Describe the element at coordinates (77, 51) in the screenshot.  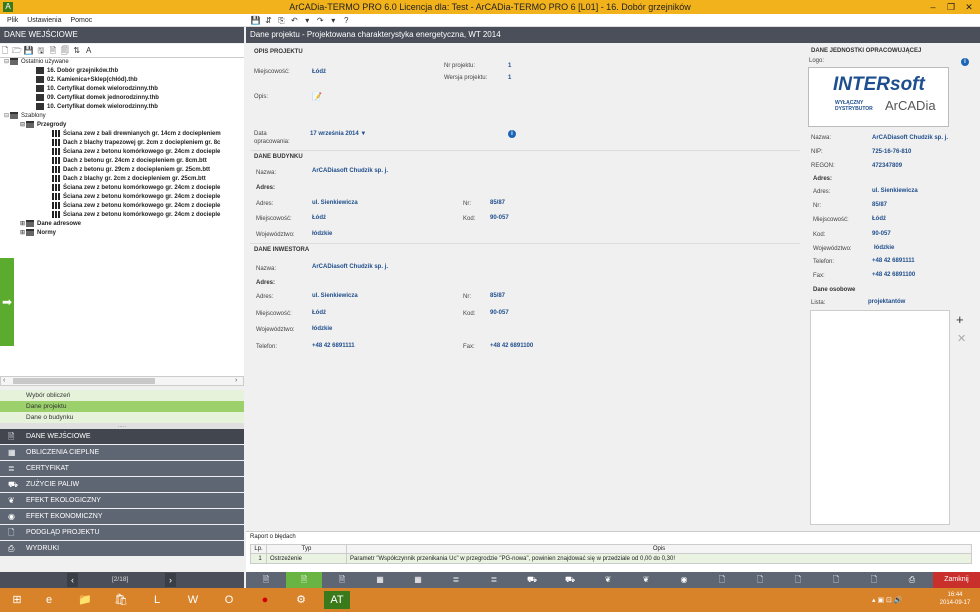
I see `sort-icon: ⇅` at that location.